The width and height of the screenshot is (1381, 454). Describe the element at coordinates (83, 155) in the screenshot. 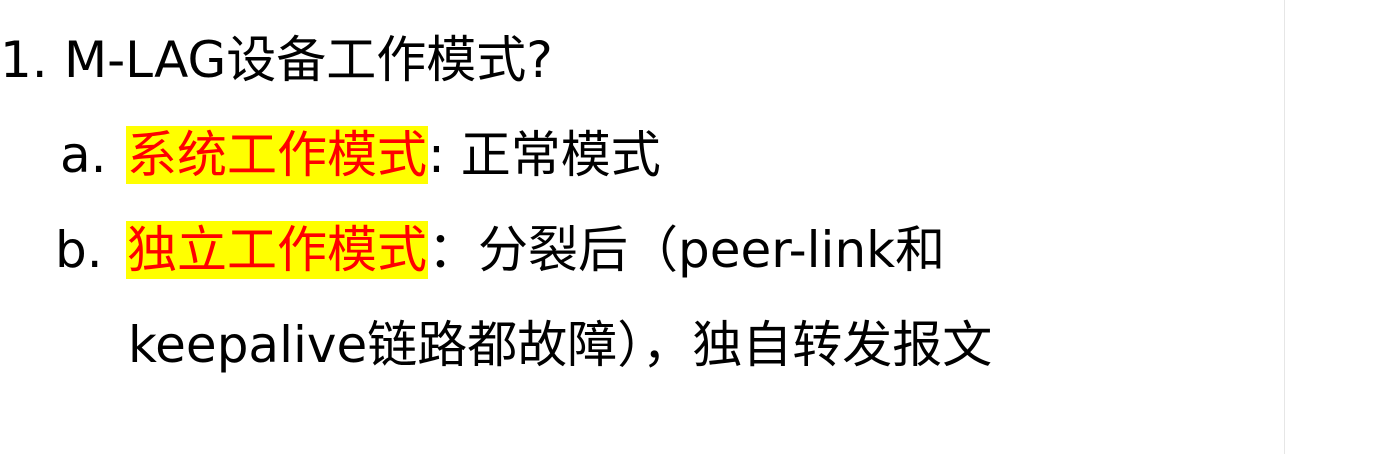

I see `list-marker-a: a.` at that location.